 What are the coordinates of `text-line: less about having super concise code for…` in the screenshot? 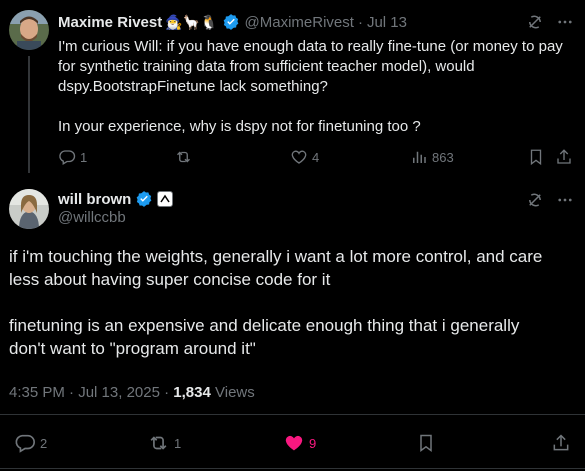 It's located at (170, 279).